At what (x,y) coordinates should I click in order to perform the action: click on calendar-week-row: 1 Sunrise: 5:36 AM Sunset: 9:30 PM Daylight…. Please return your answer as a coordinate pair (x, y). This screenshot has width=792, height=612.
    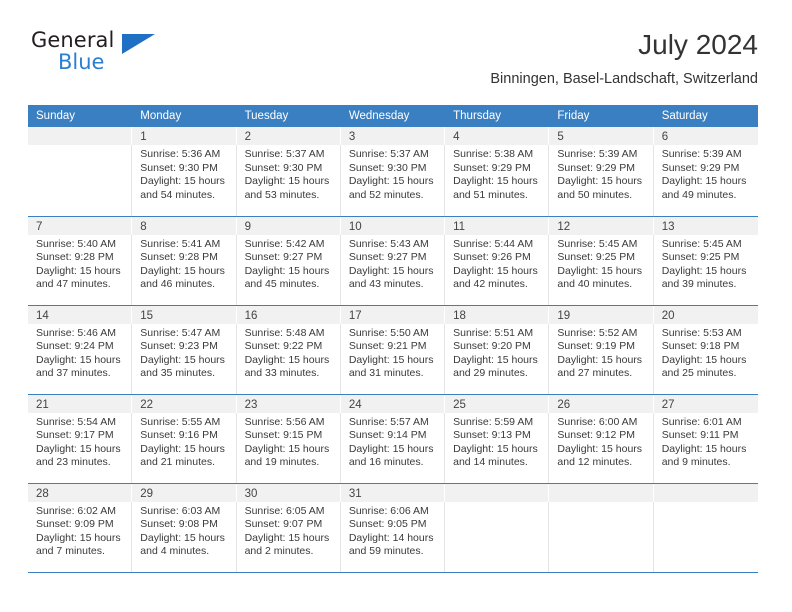
    Looking at the image, I should click on (393, 172).